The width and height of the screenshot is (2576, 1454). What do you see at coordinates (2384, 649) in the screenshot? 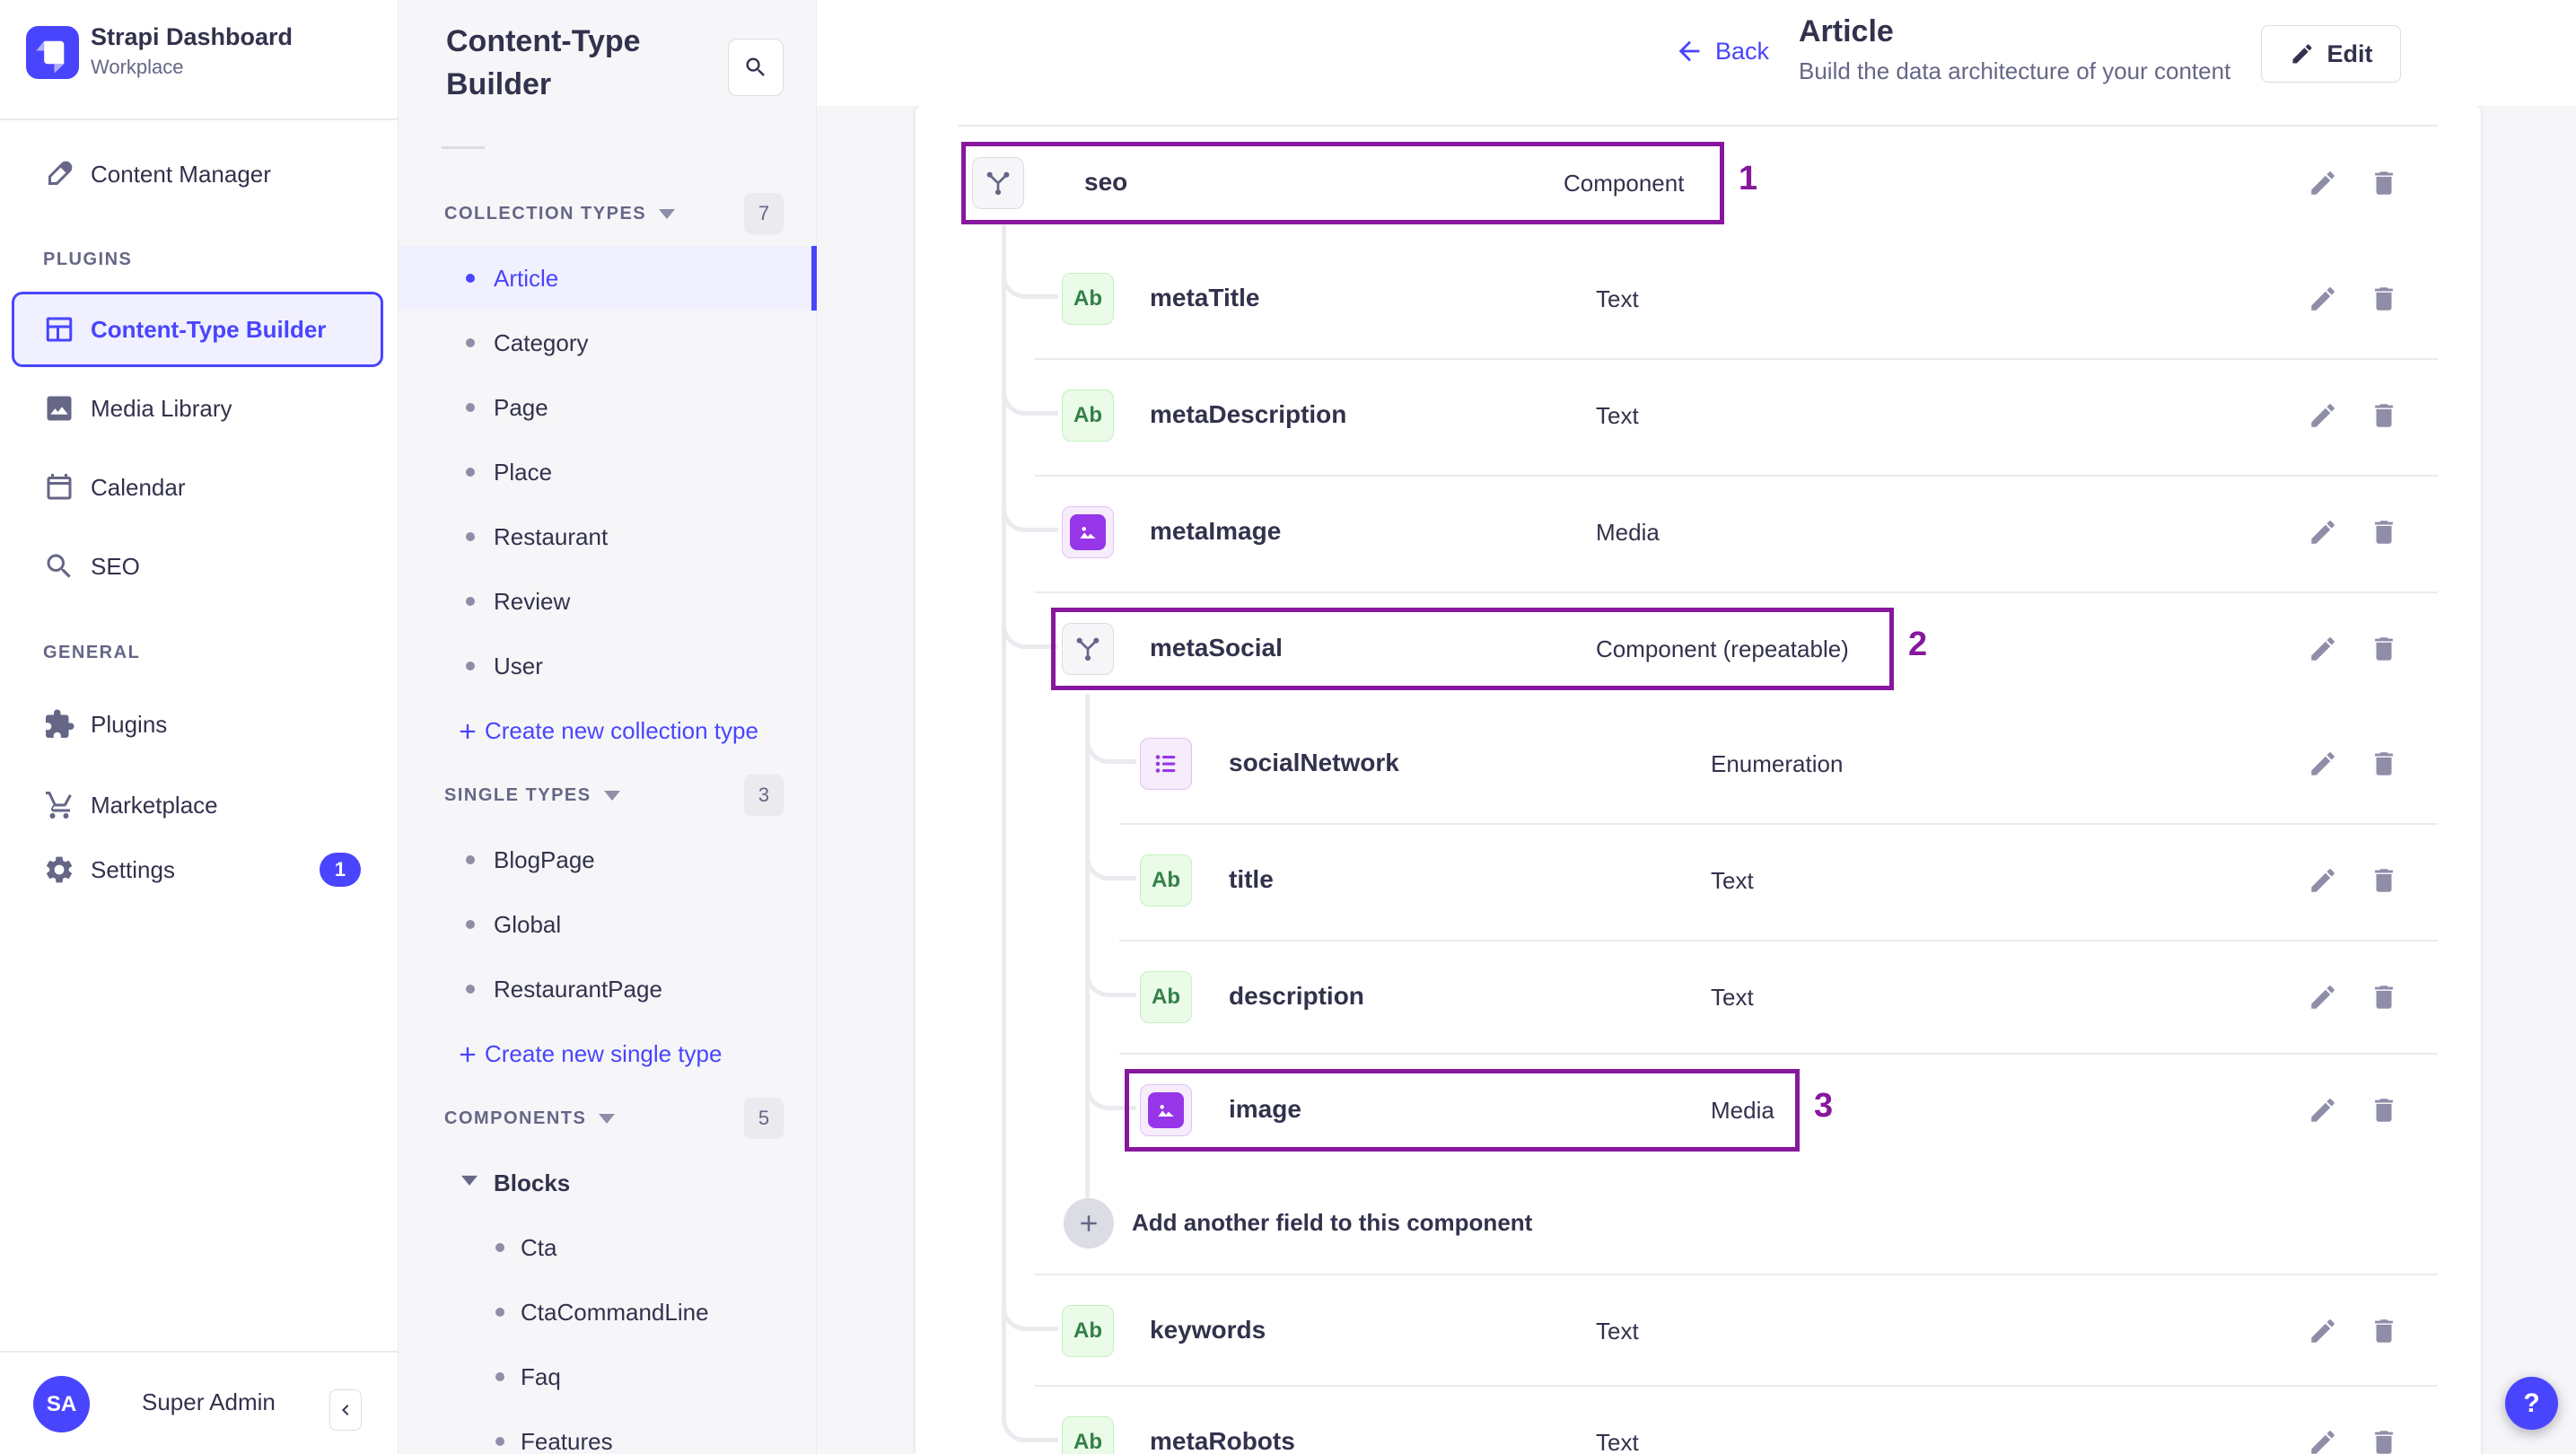
I see `delete-field-button-metaSocial` at bounding box center [2384, 649].